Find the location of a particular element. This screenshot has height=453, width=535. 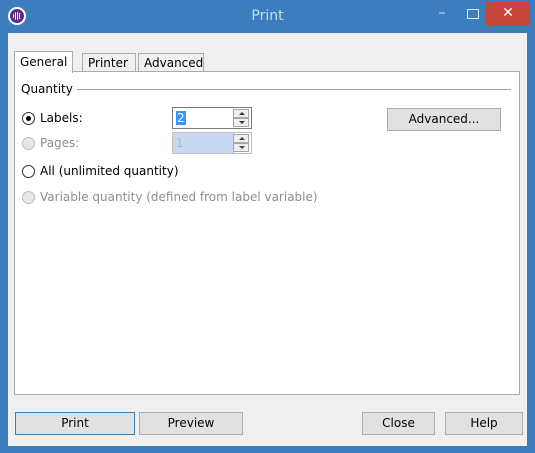

preview-button: Preview is located at coordinates (191, 423).